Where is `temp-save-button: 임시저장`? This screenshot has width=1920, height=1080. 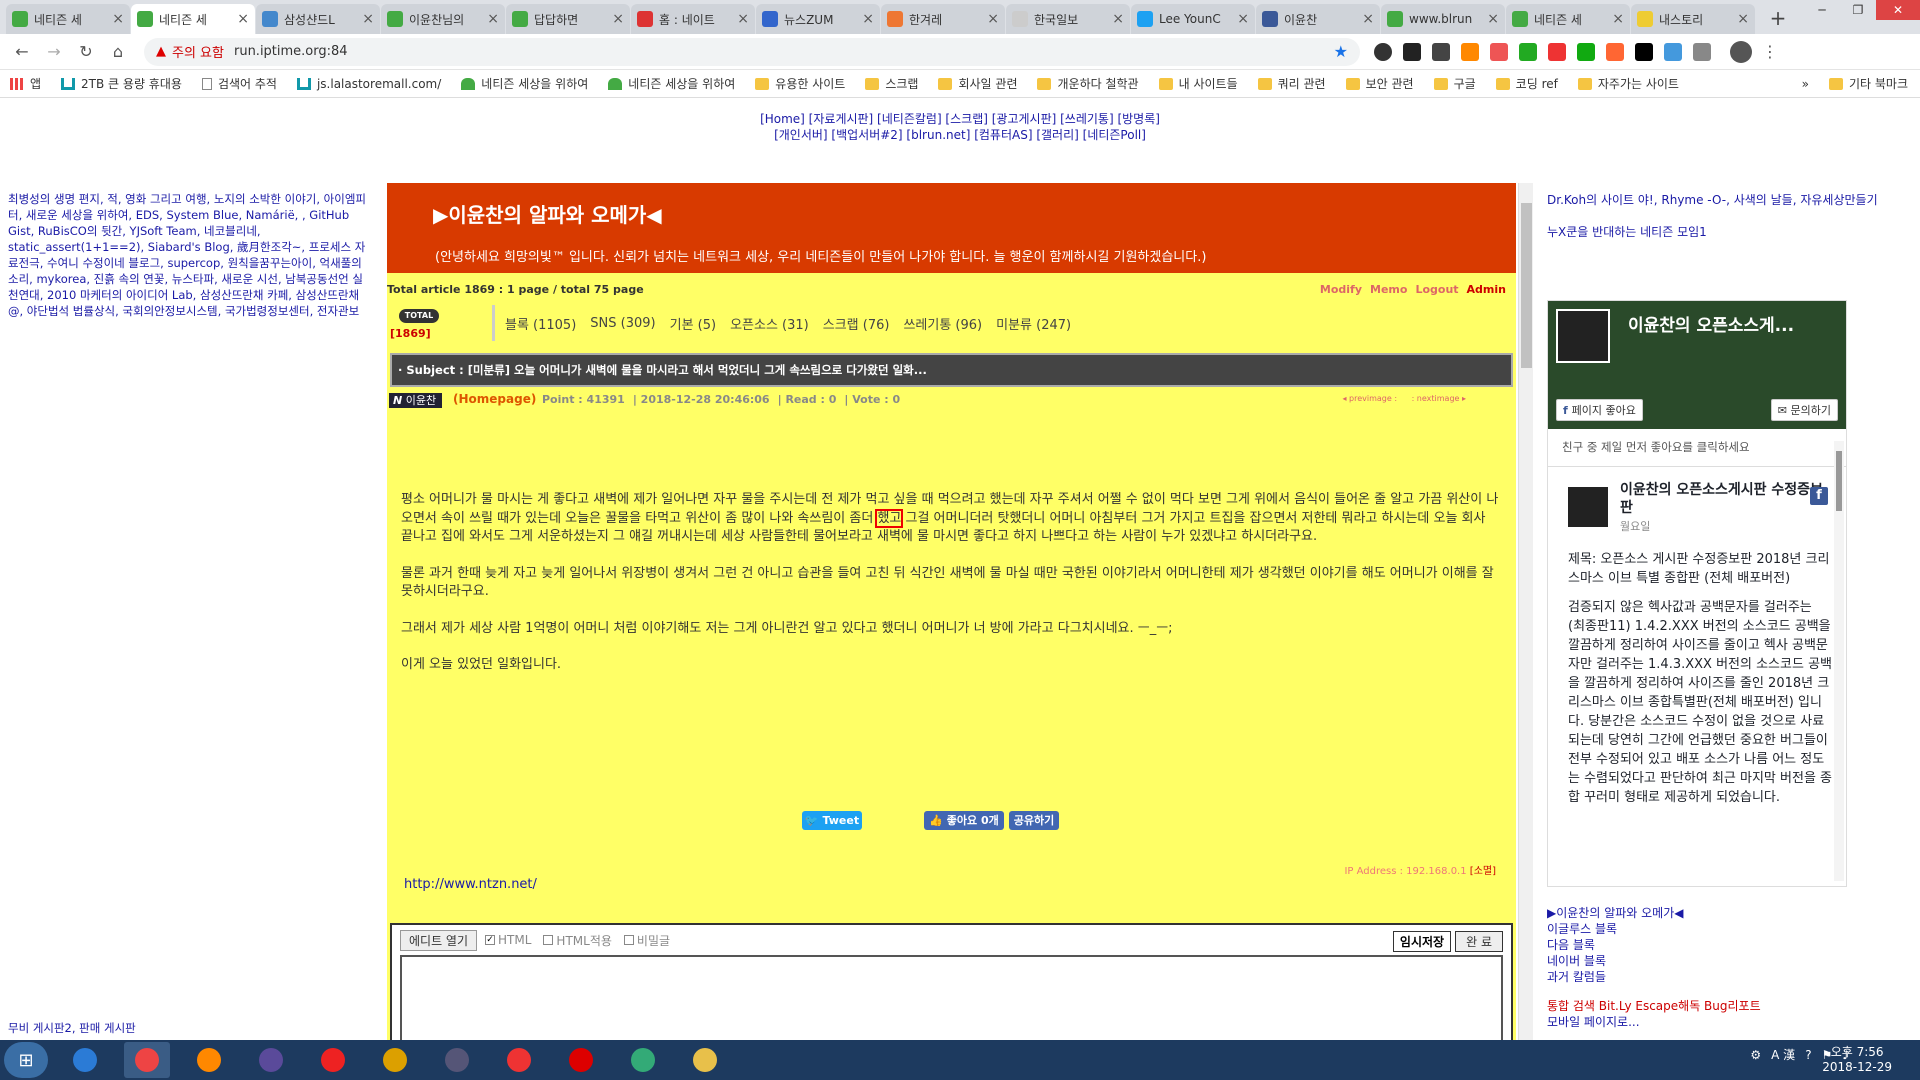
temp-save-button: 임시저장 is located at coordinates (1422, 941).